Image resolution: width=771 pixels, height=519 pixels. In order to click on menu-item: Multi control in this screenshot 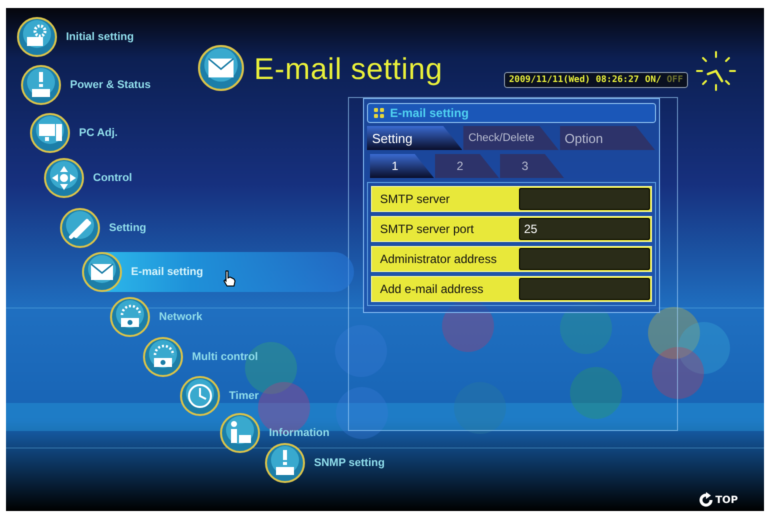, I will do `click(200, 357)`.